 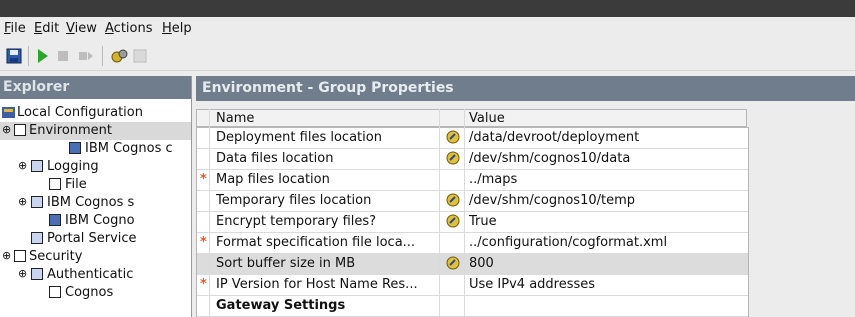 I want to click on table-row: Encrypt temporary files? True, so click(x=472, y=222).